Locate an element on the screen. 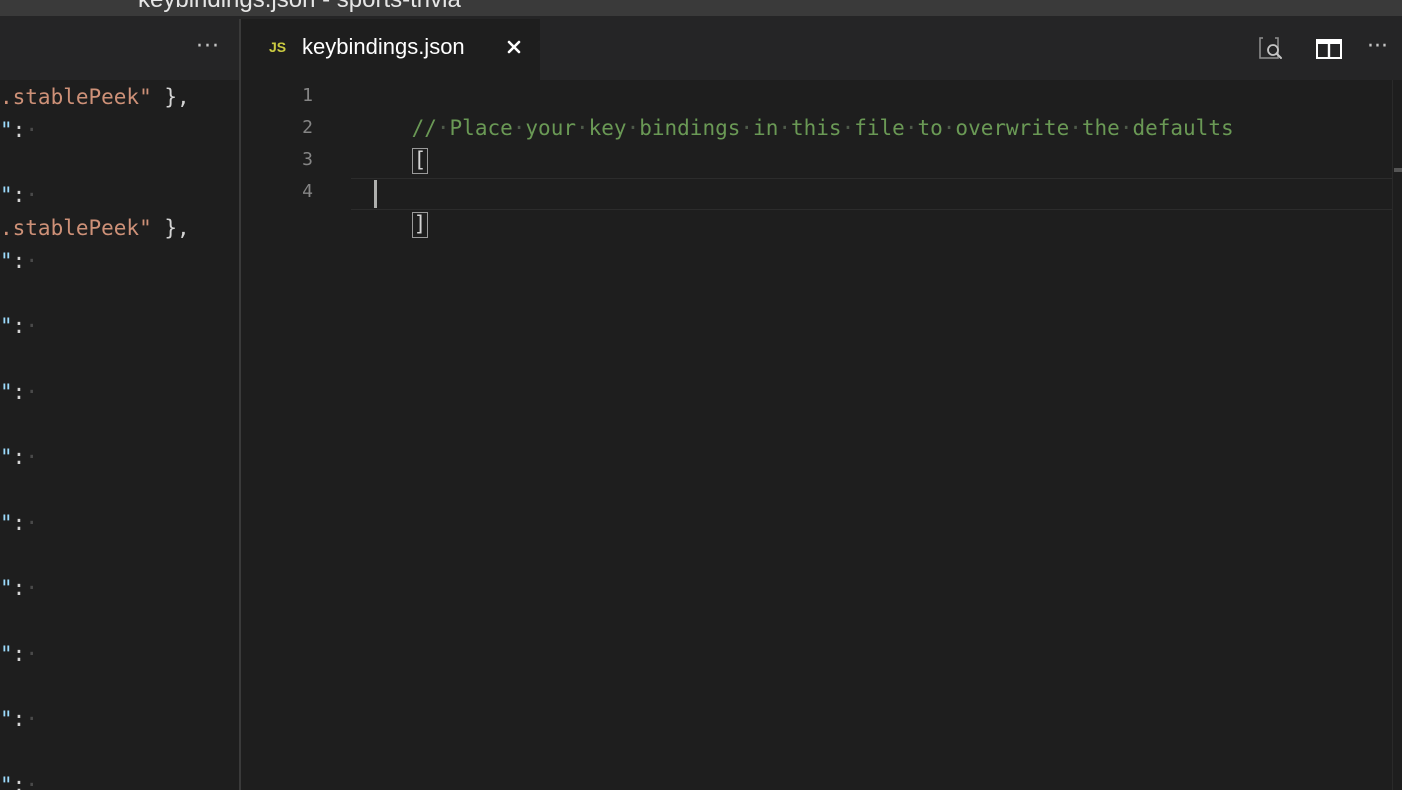 The height and width of the screenshot is (790, 1402). tab-keybindings-json: JS keybindings.json is located at coordinates (390, 49).